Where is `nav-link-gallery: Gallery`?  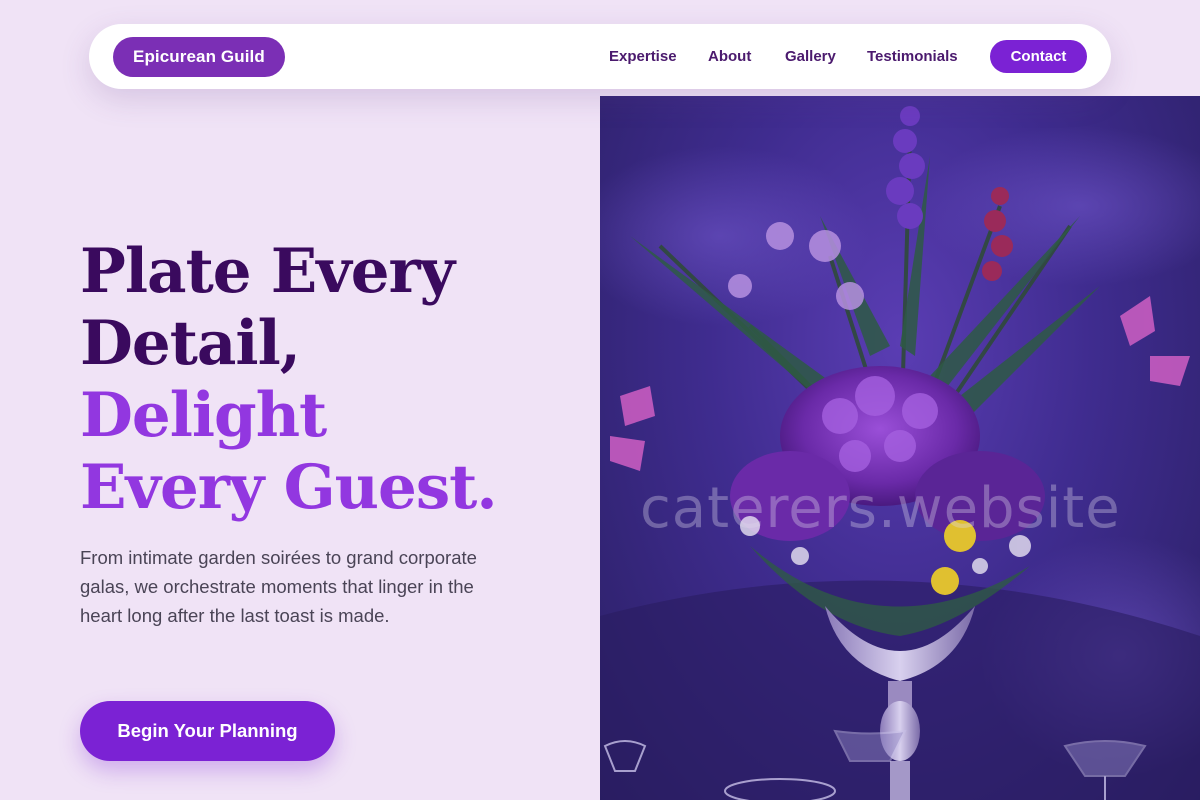
nav-link-gallery: Gallery is located at coordinates (810, 57).